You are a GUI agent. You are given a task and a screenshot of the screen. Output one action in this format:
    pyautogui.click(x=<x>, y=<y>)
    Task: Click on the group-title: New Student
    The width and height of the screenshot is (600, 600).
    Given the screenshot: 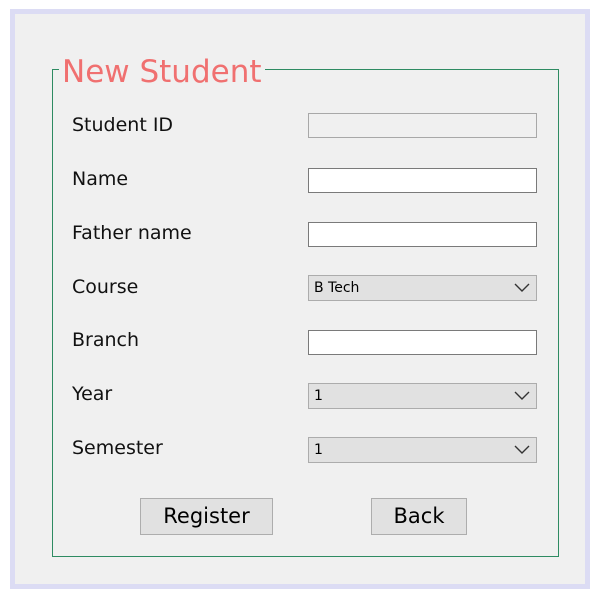 What is the action you would take?
    pyautogui.click(x=162, y=72)
    